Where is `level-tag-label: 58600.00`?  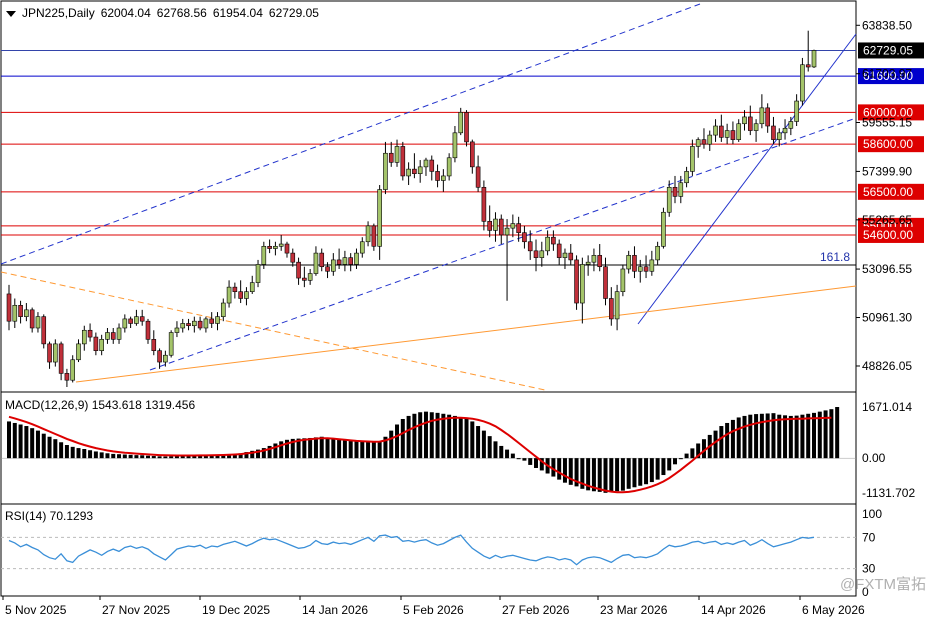
level-tag-label: 58600.00 is located at coordinates (888, 144).